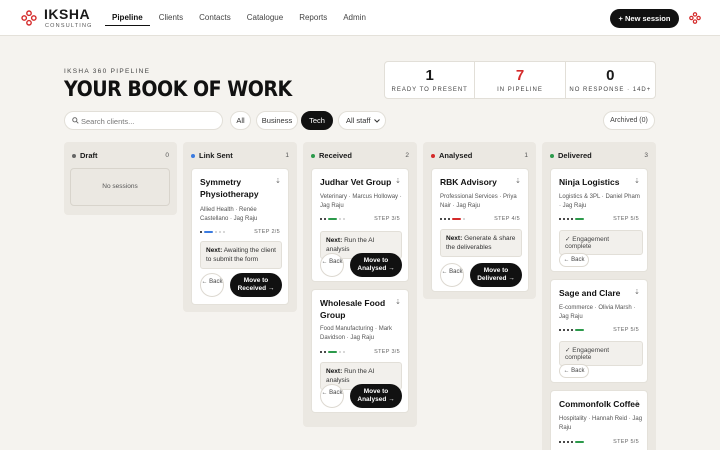 The height and width of the screenshot is (450, 720). What do you see at coordinates (150, 121) in the screenshot?
I see `search-input` at bounding box center [150, 121].